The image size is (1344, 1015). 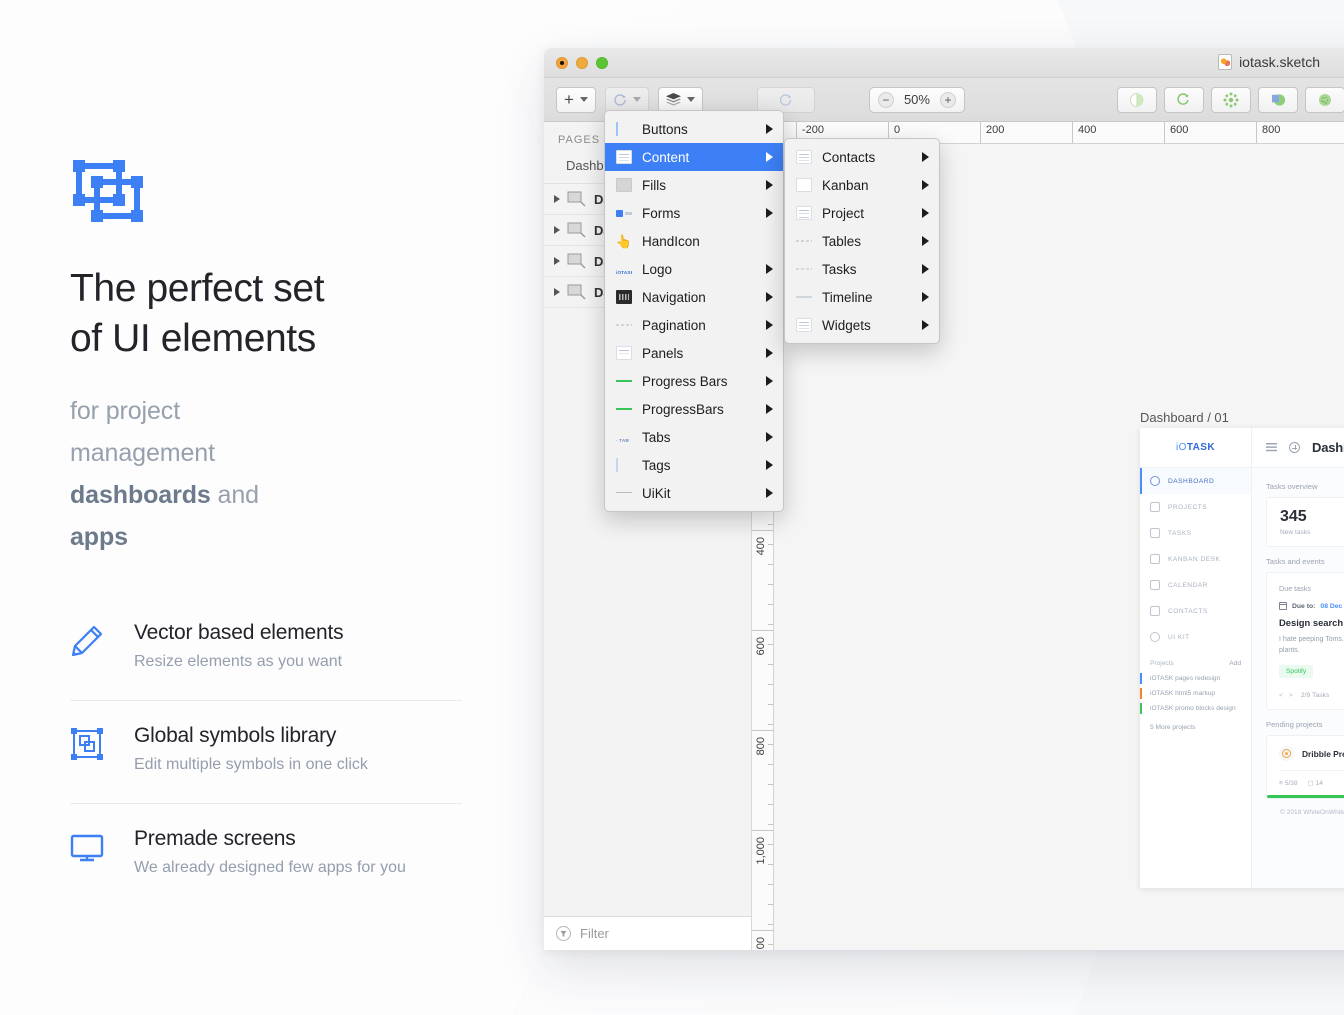 I want to click on menu-item-uikit: UiKit, so click(x=694, y=493).